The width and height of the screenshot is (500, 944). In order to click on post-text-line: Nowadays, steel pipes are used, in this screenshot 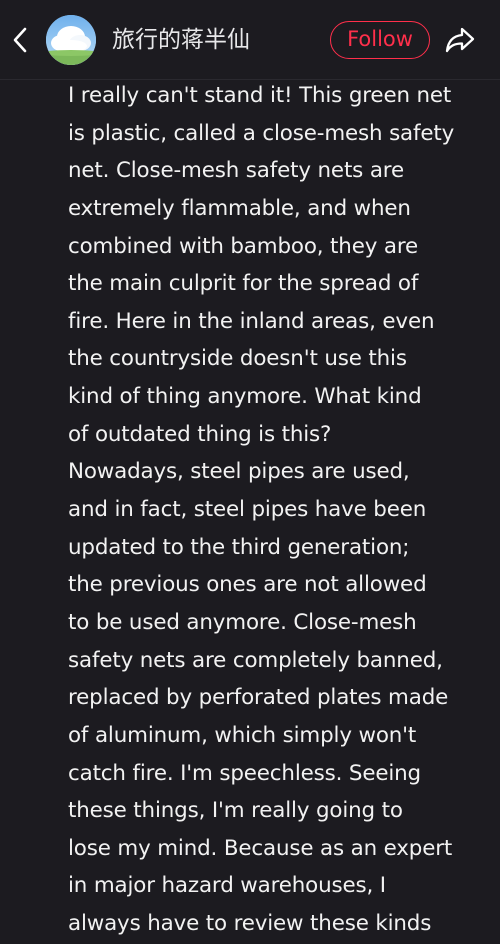, I will do `click(239, 472)`.